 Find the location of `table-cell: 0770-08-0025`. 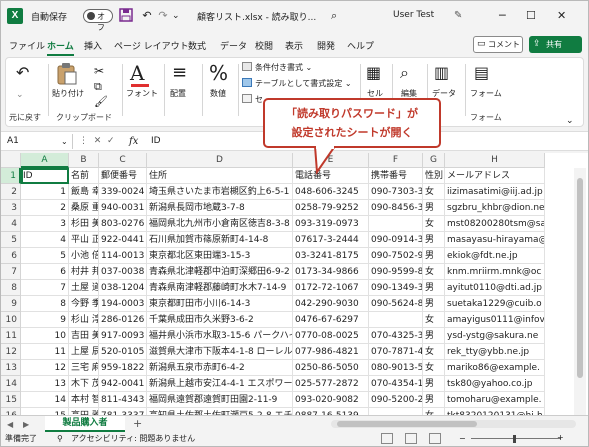

table-cell: 0770-08-0025 is located at coordinates (331, 336).